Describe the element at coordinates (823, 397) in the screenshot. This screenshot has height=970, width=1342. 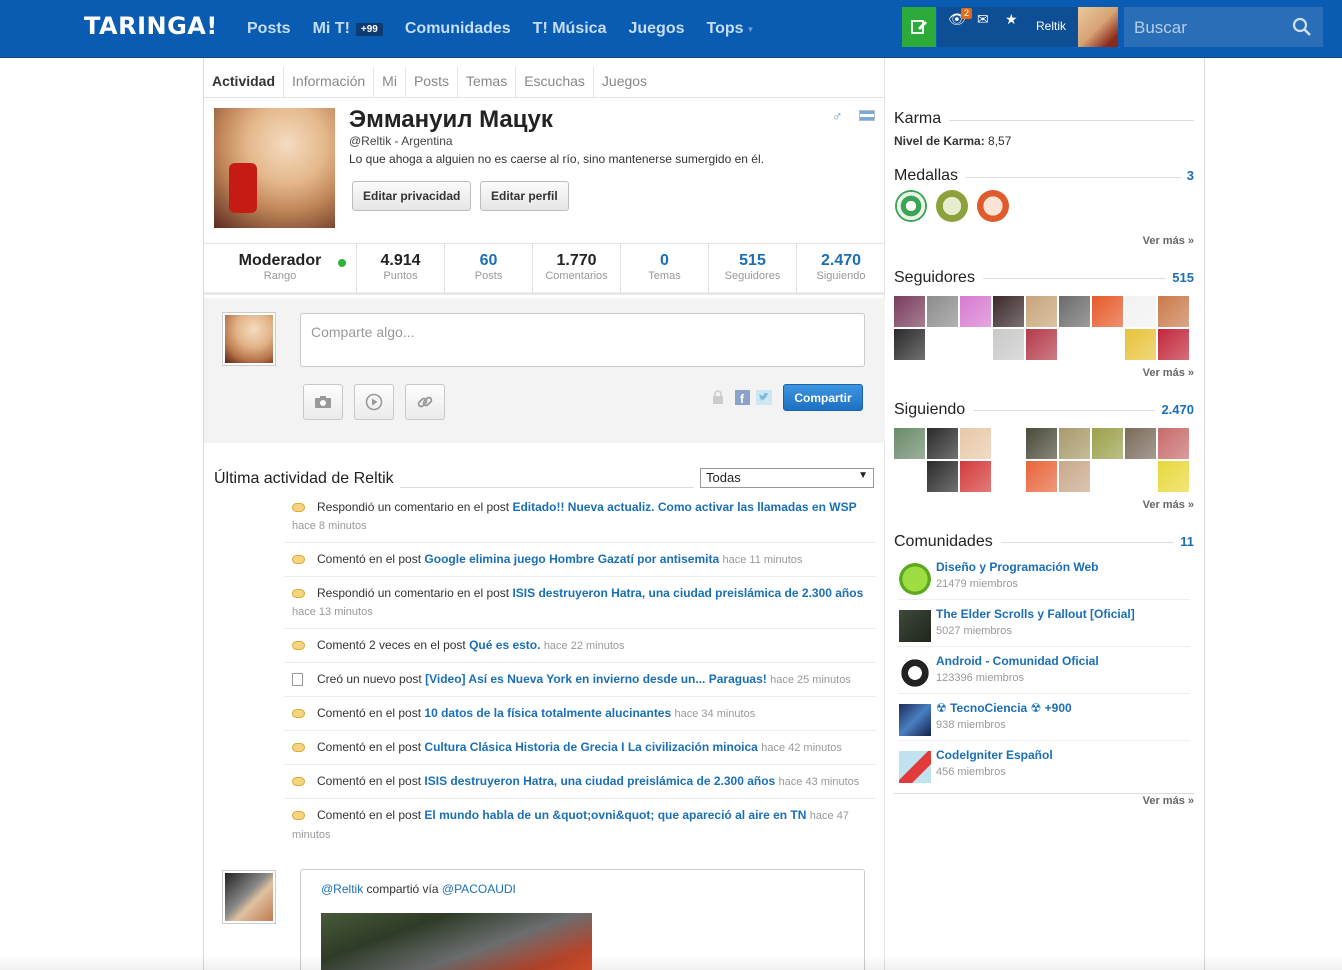
I see `share-button: Compartir` at that location.